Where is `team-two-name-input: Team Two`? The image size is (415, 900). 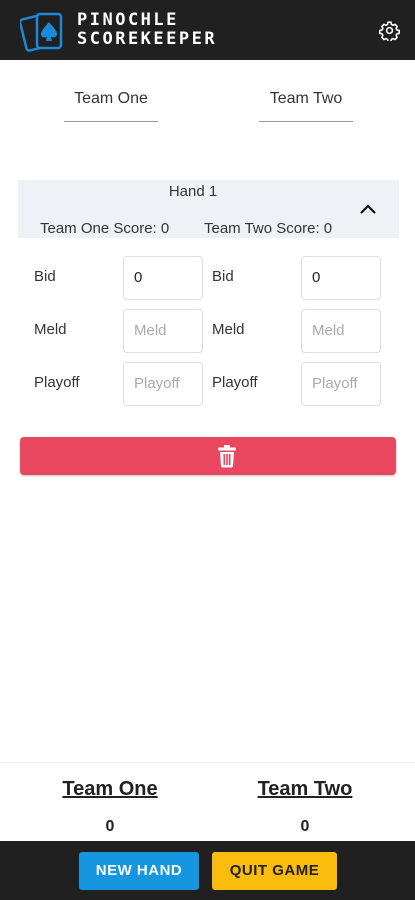 team-two-name-input: Team Two is located at coordinates (306, 101).